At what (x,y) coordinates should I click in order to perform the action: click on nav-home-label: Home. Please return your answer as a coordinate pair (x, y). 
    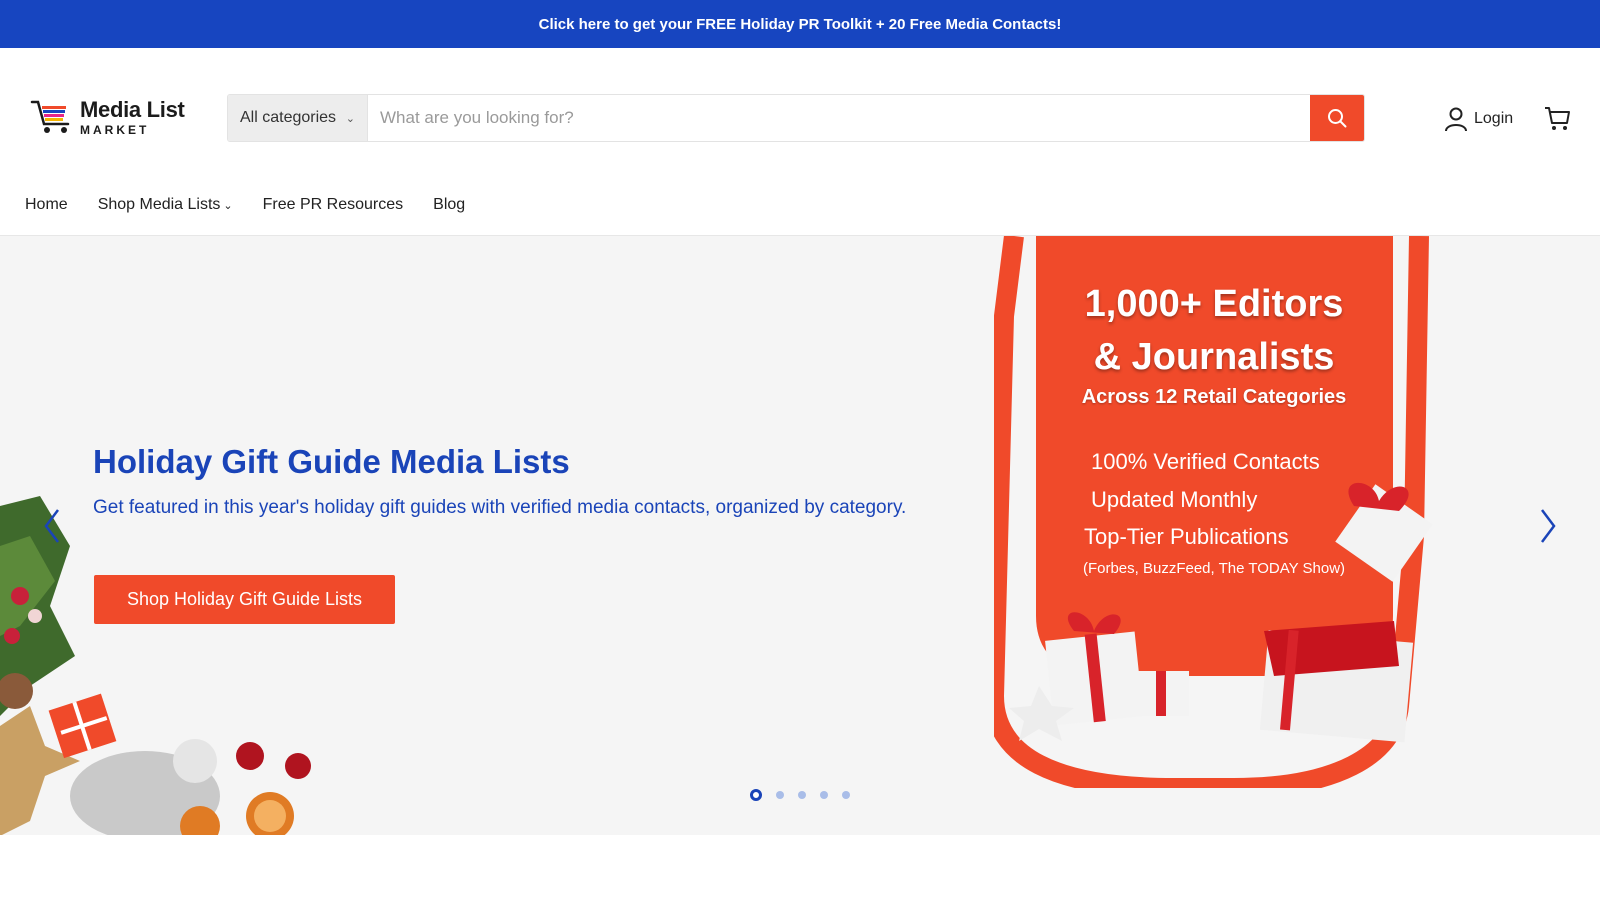
    Looking at the image, I should click on (46, 204).